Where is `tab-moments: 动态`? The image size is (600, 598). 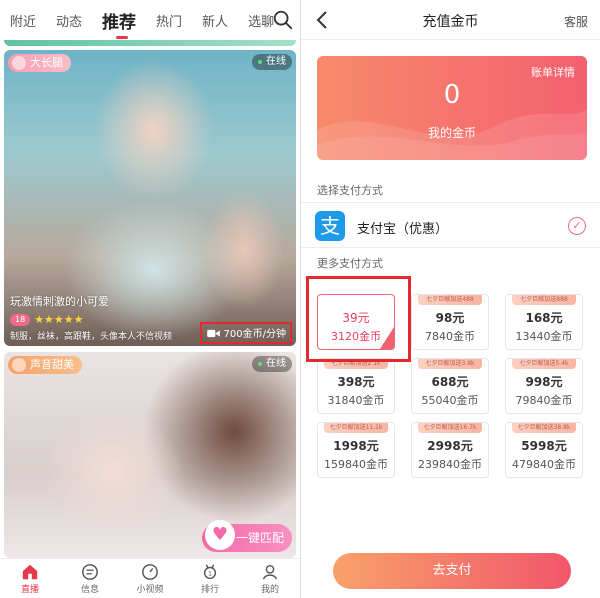 tab-moments: 动态 is located at coordinates (69, 20).